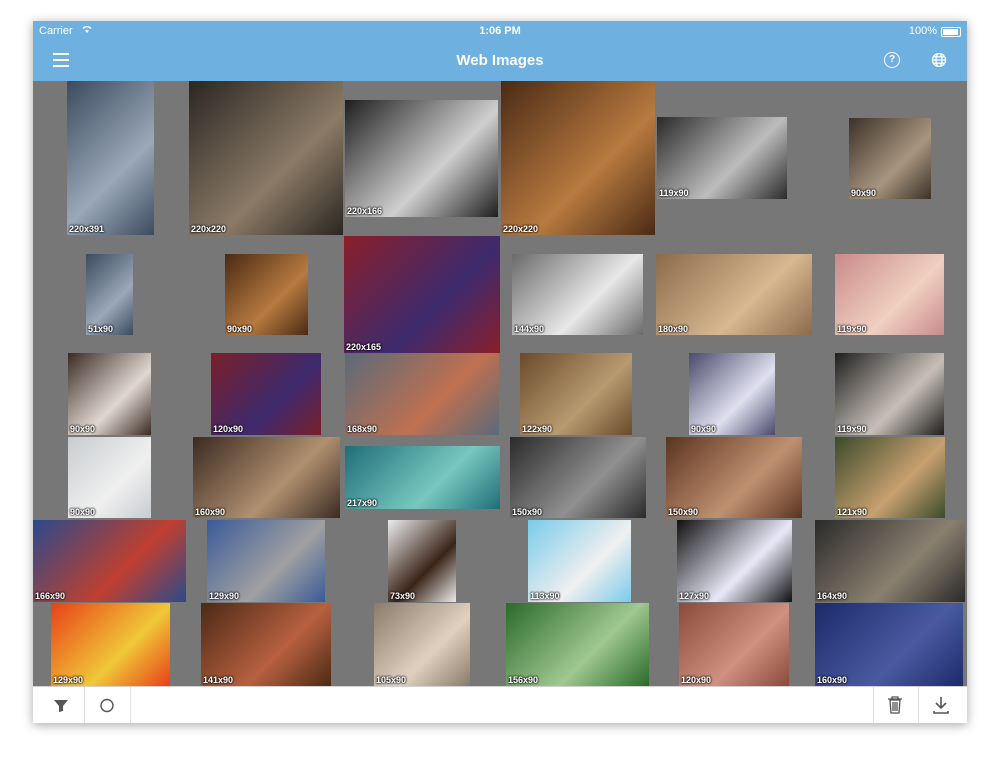 The image size is (1000, 766). I want to click on image-thumbnail: 180x90, so click(734, 294).